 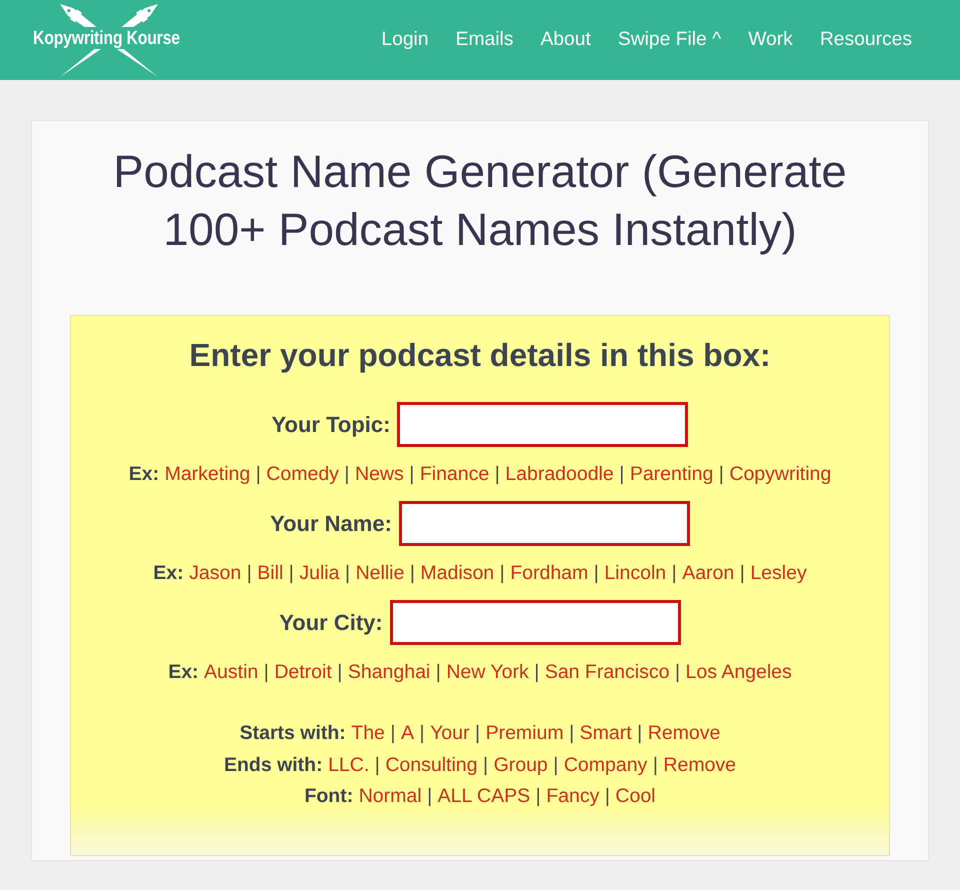 What do you see at coordinates (635, 796) in the screenshot?
I see `option-link: Cool` at bounding box center [635, 796].